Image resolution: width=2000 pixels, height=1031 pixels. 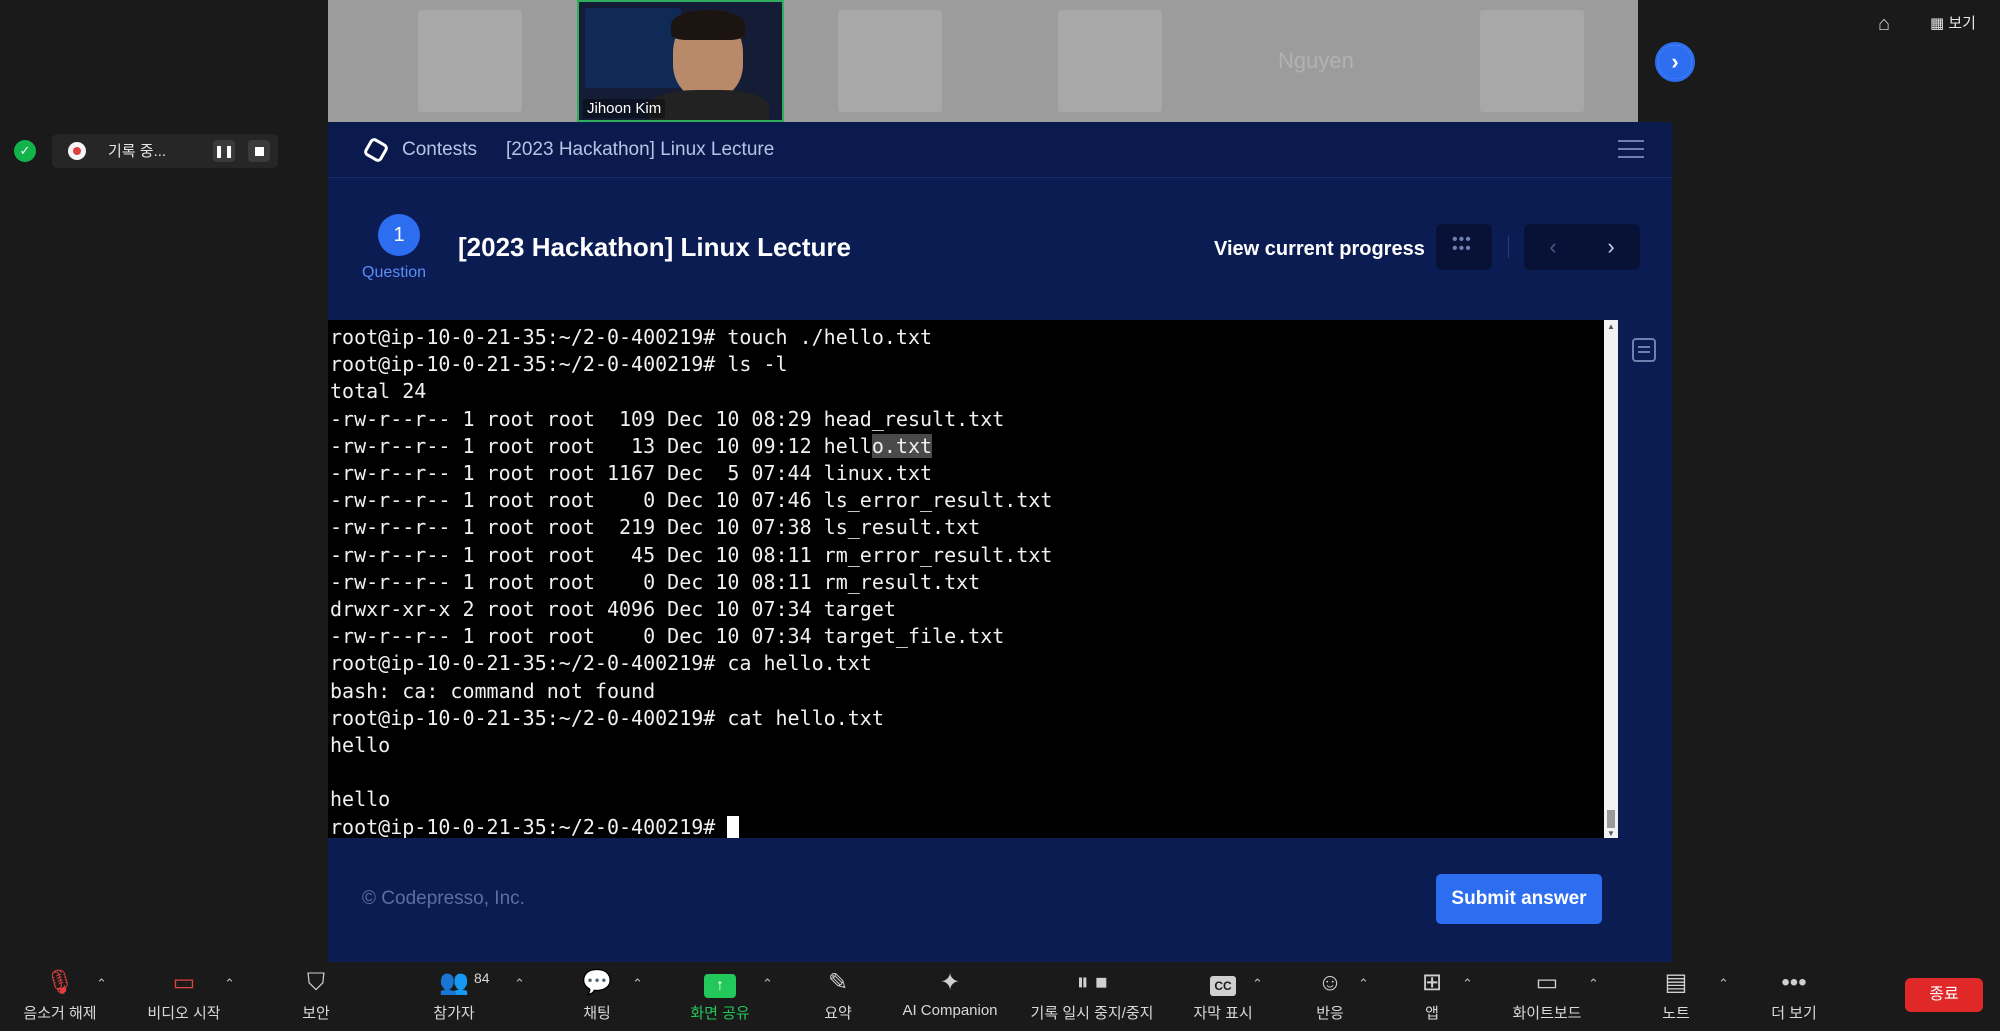 What do you see at coordinates (733, 826) in the screenshot?
I see `terminal-cursor` at bounding box center [733, 826].